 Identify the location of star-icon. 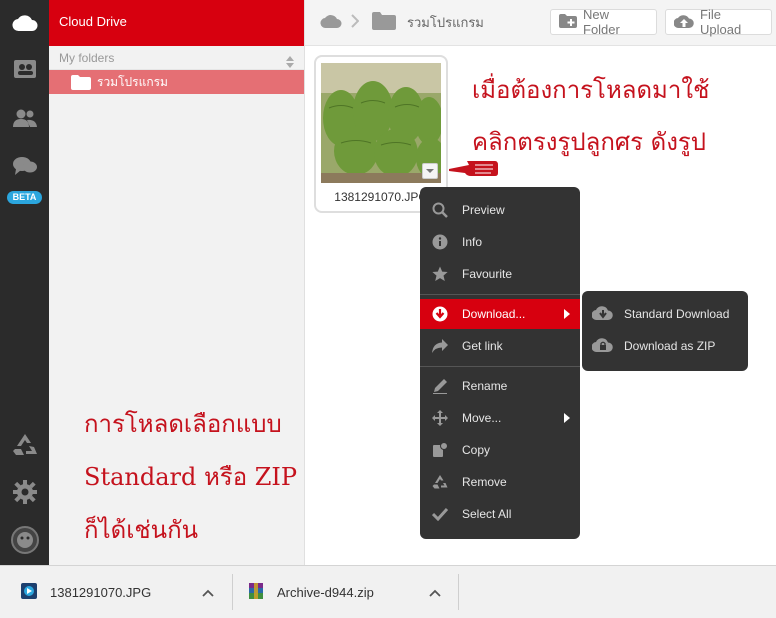
(440, 274).